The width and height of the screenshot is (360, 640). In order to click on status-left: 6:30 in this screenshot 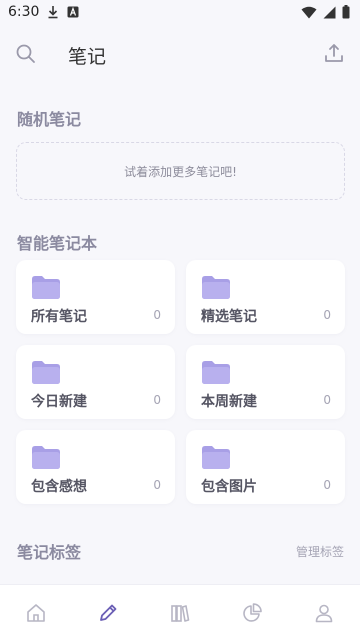, I will do `click(43, 12)`.